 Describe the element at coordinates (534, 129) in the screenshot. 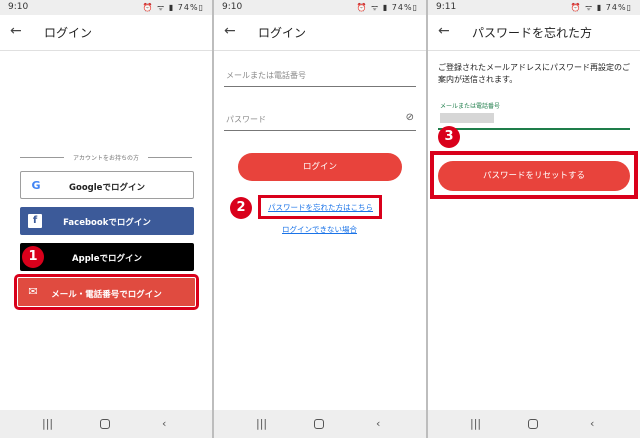

I see `email-field-underline` at that location.